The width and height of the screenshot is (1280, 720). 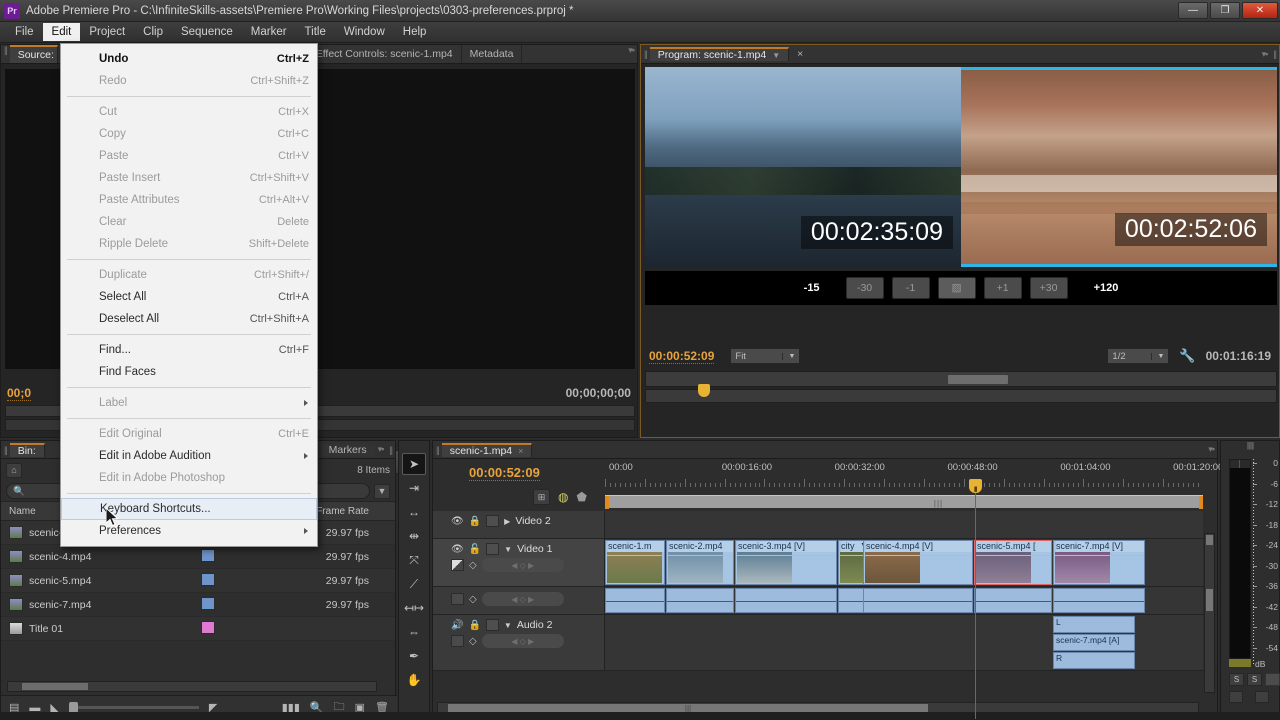 What do you see at coordinates (382, 491) in the screenshot?
I see `filter-dropdown-icon: ▼` at bounding box center [382, 491].